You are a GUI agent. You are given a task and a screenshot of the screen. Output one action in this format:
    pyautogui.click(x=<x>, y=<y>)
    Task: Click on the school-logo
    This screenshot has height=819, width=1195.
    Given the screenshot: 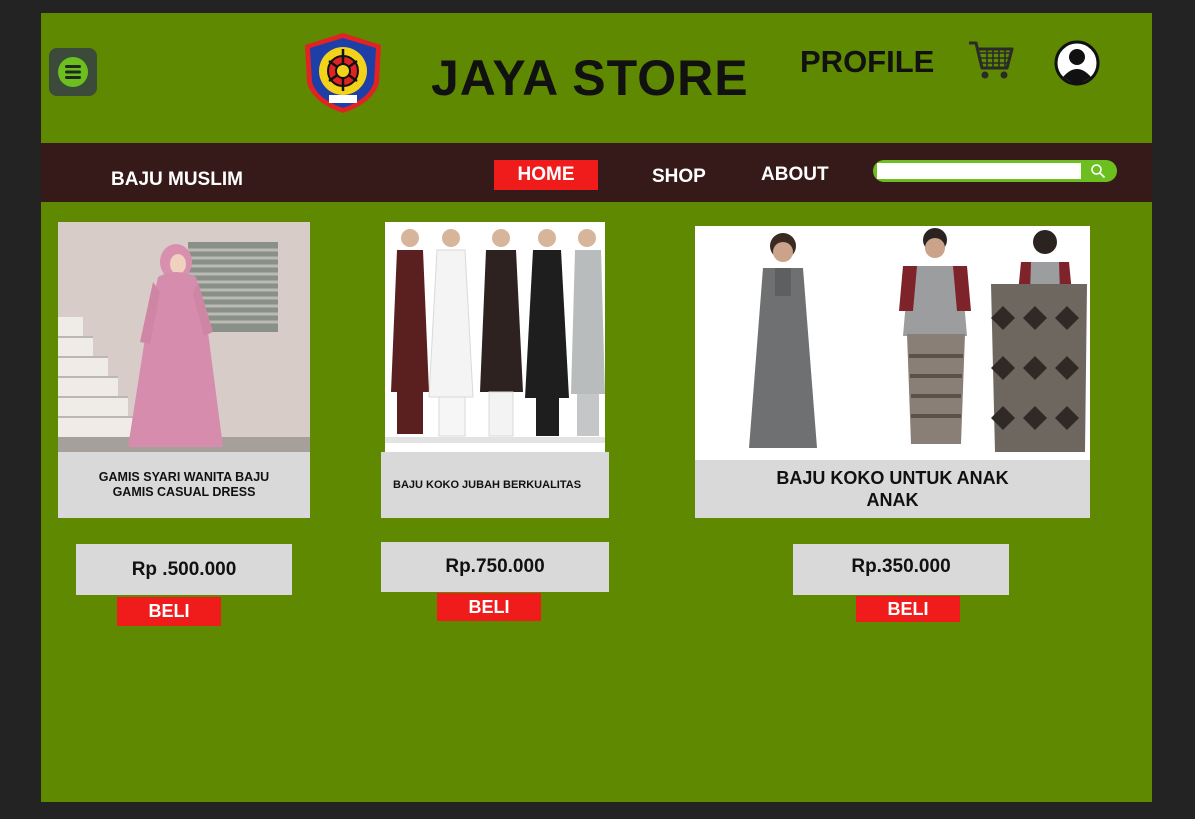 What is the action you would take?
    pyautogui.click(x=343, y=73)
    